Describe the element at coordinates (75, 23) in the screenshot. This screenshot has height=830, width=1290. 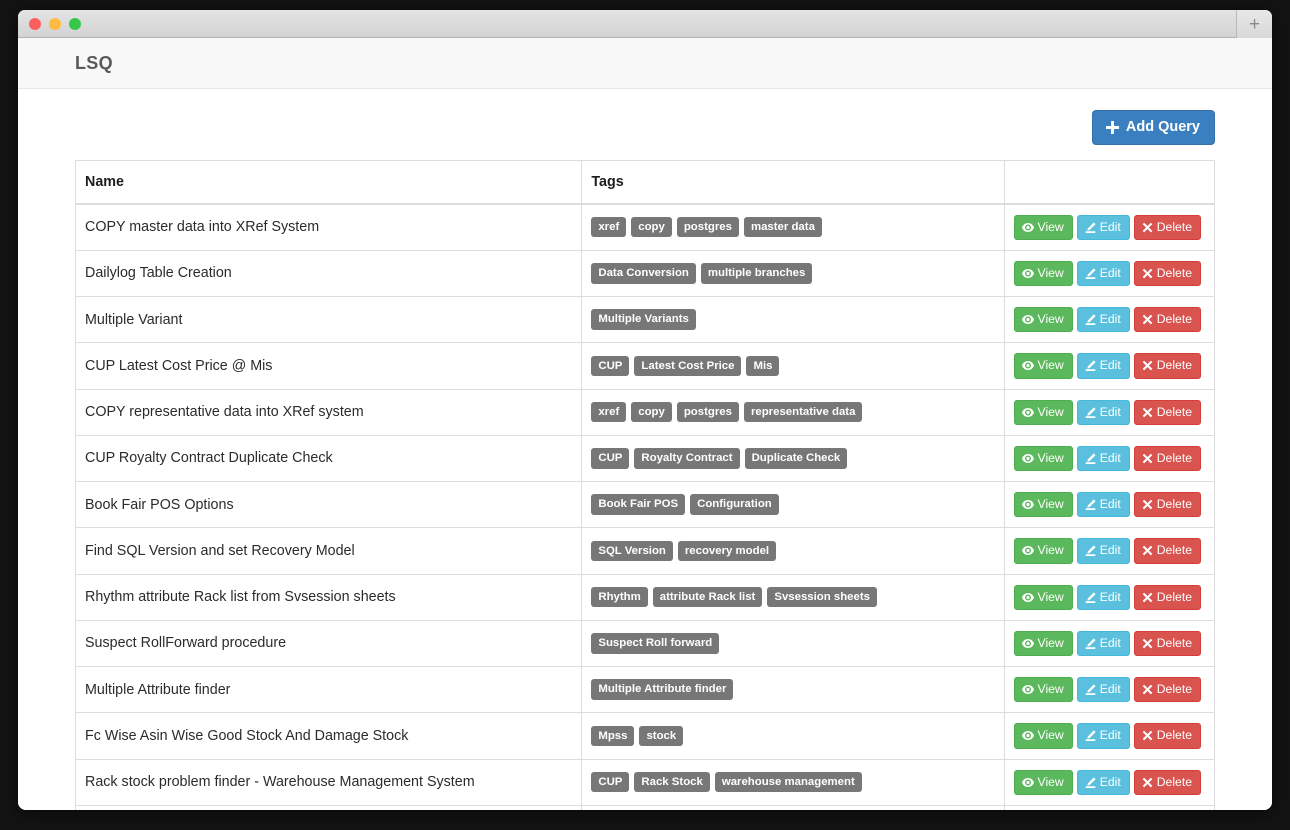
I see `maximize-window-button` at that location.